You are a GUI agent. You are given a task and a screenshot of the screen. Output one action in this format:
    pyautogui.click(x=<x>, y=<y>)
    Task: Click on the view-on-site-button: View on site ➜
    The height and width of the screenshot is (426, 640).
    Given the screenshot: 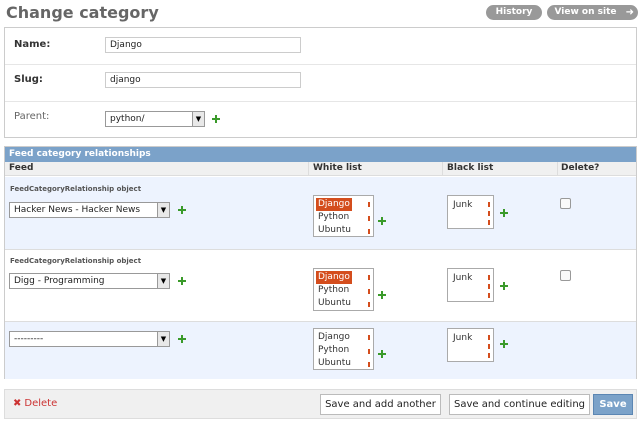 What is the action you would take?
    pyautogui.click(x=592, y=12)
    